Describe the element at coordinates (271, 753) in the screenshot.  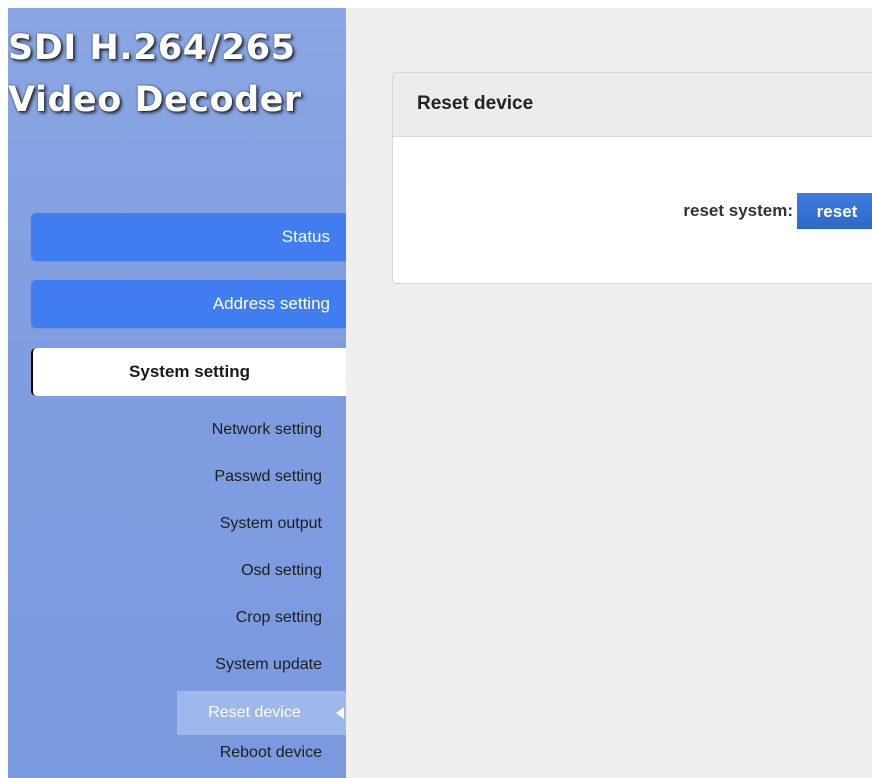
I see `sub-item-reboot-device: Reboot device` at that location.